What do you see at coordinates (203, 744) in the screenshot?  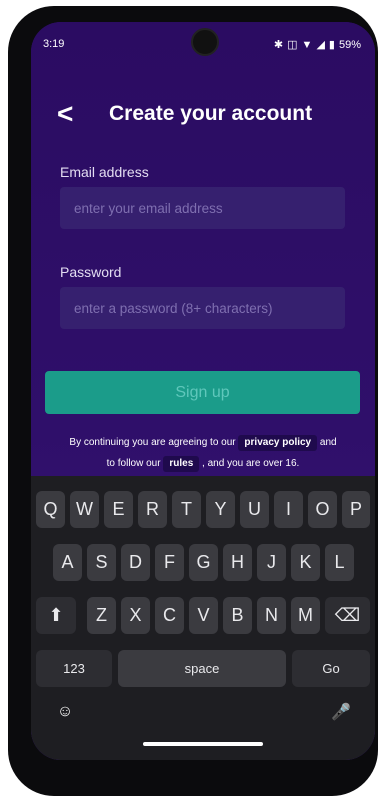 I see `home-indicator` at bounding box center [203, 744].